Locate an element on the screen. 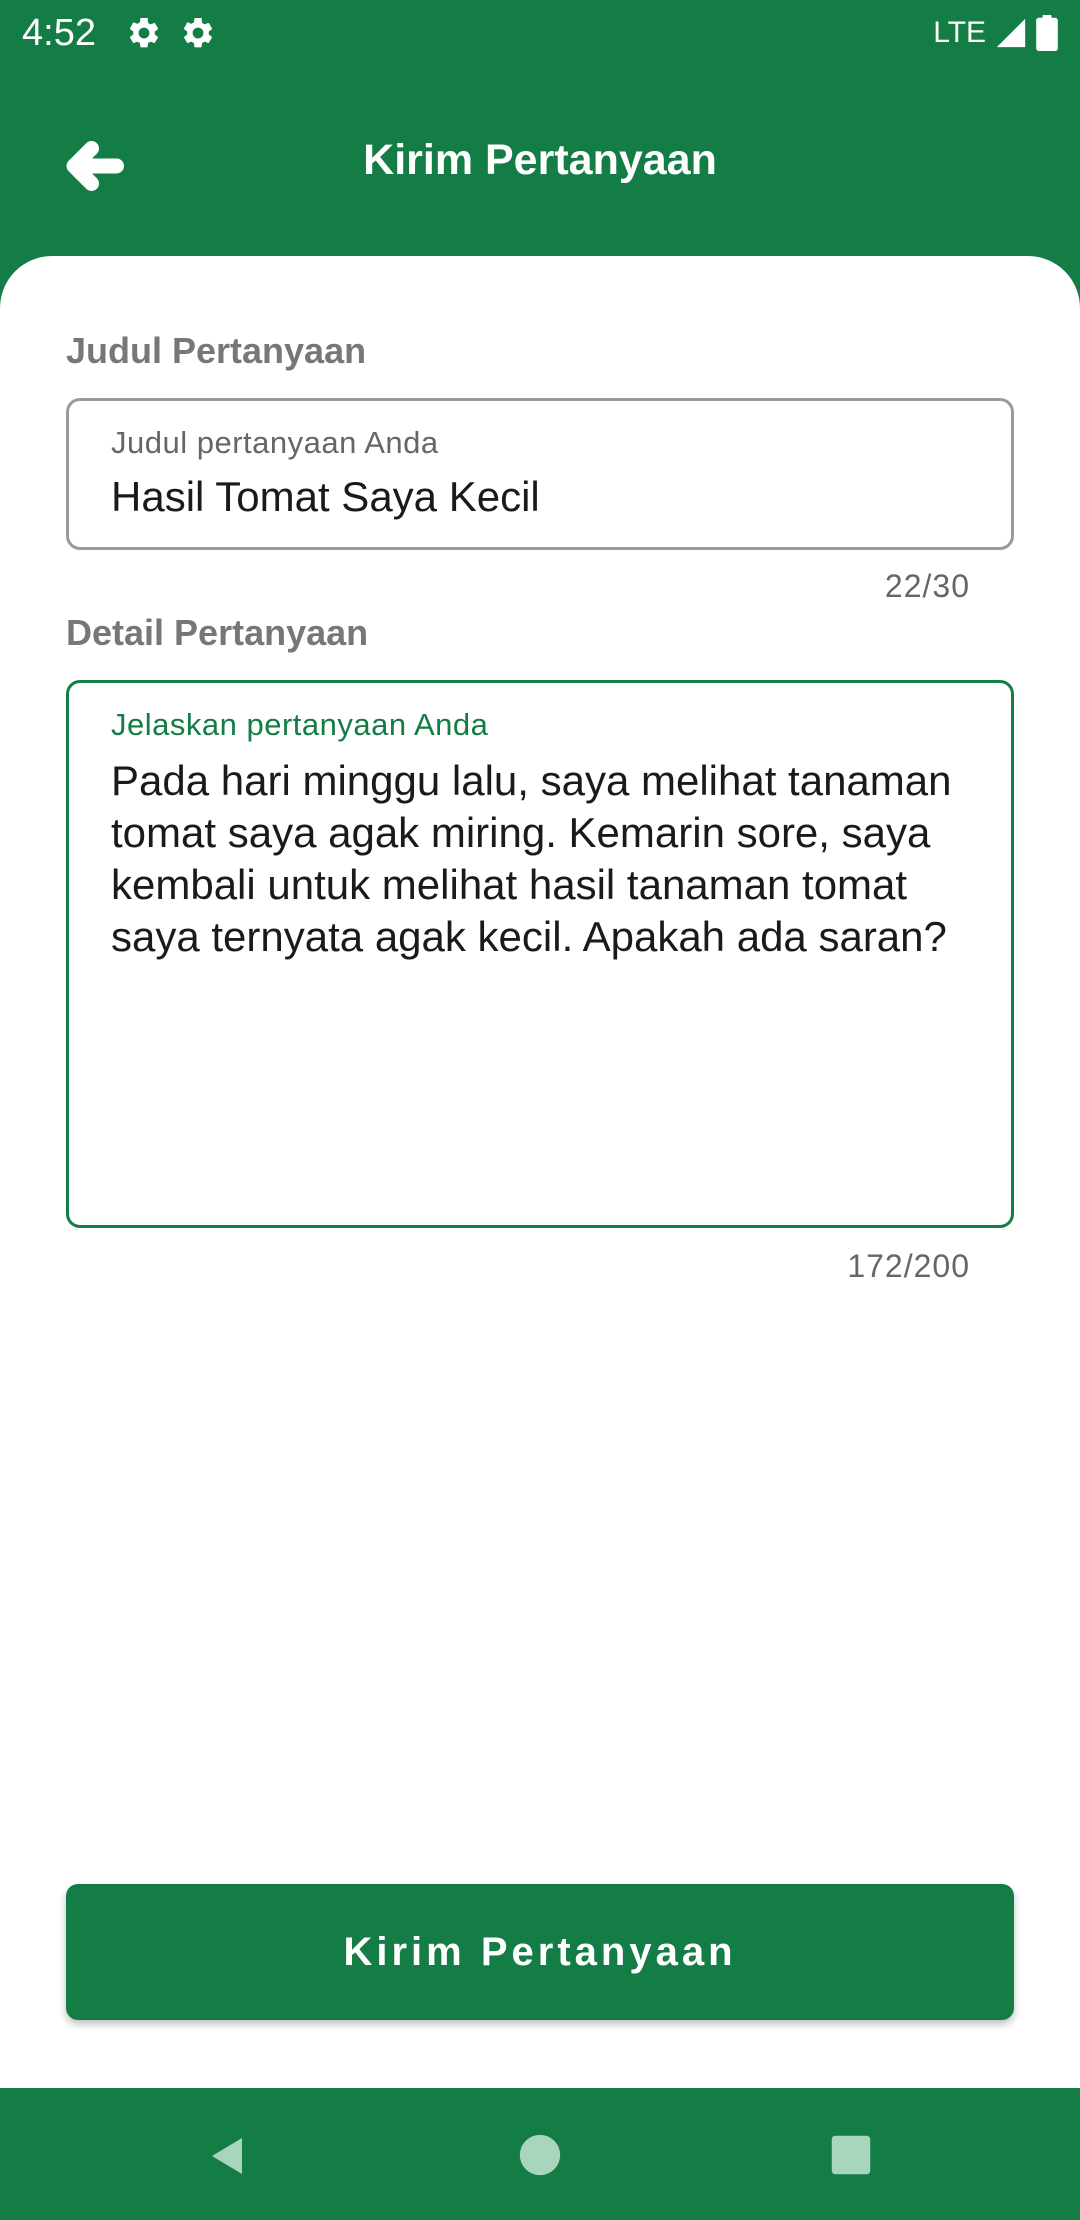  title-section-label: Judul Pertanyaan is located at coordinates (216, 350).